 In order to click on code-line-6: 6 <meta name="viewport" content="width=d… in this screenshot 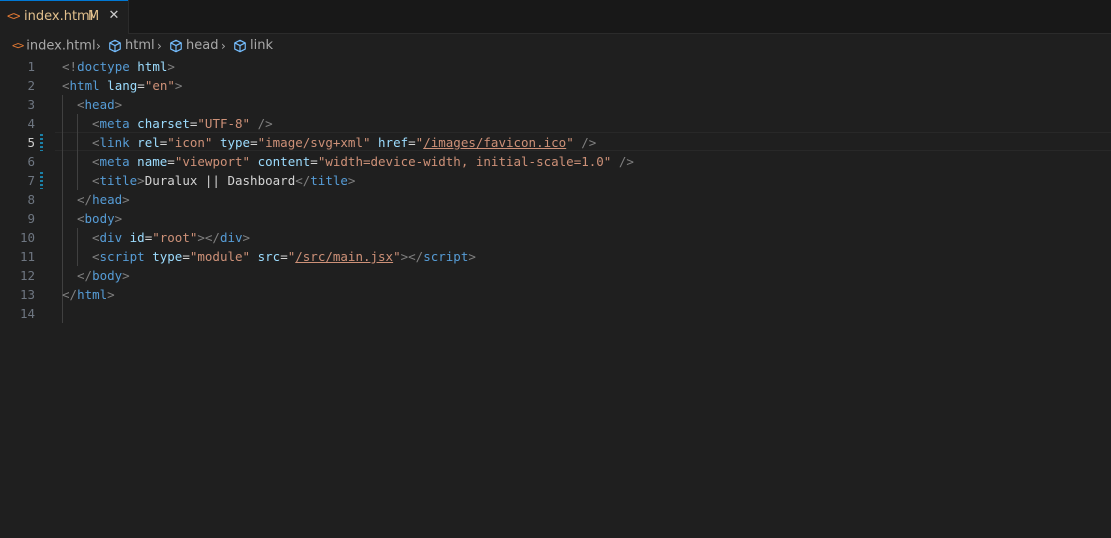, I will do `click(555, 161)`.